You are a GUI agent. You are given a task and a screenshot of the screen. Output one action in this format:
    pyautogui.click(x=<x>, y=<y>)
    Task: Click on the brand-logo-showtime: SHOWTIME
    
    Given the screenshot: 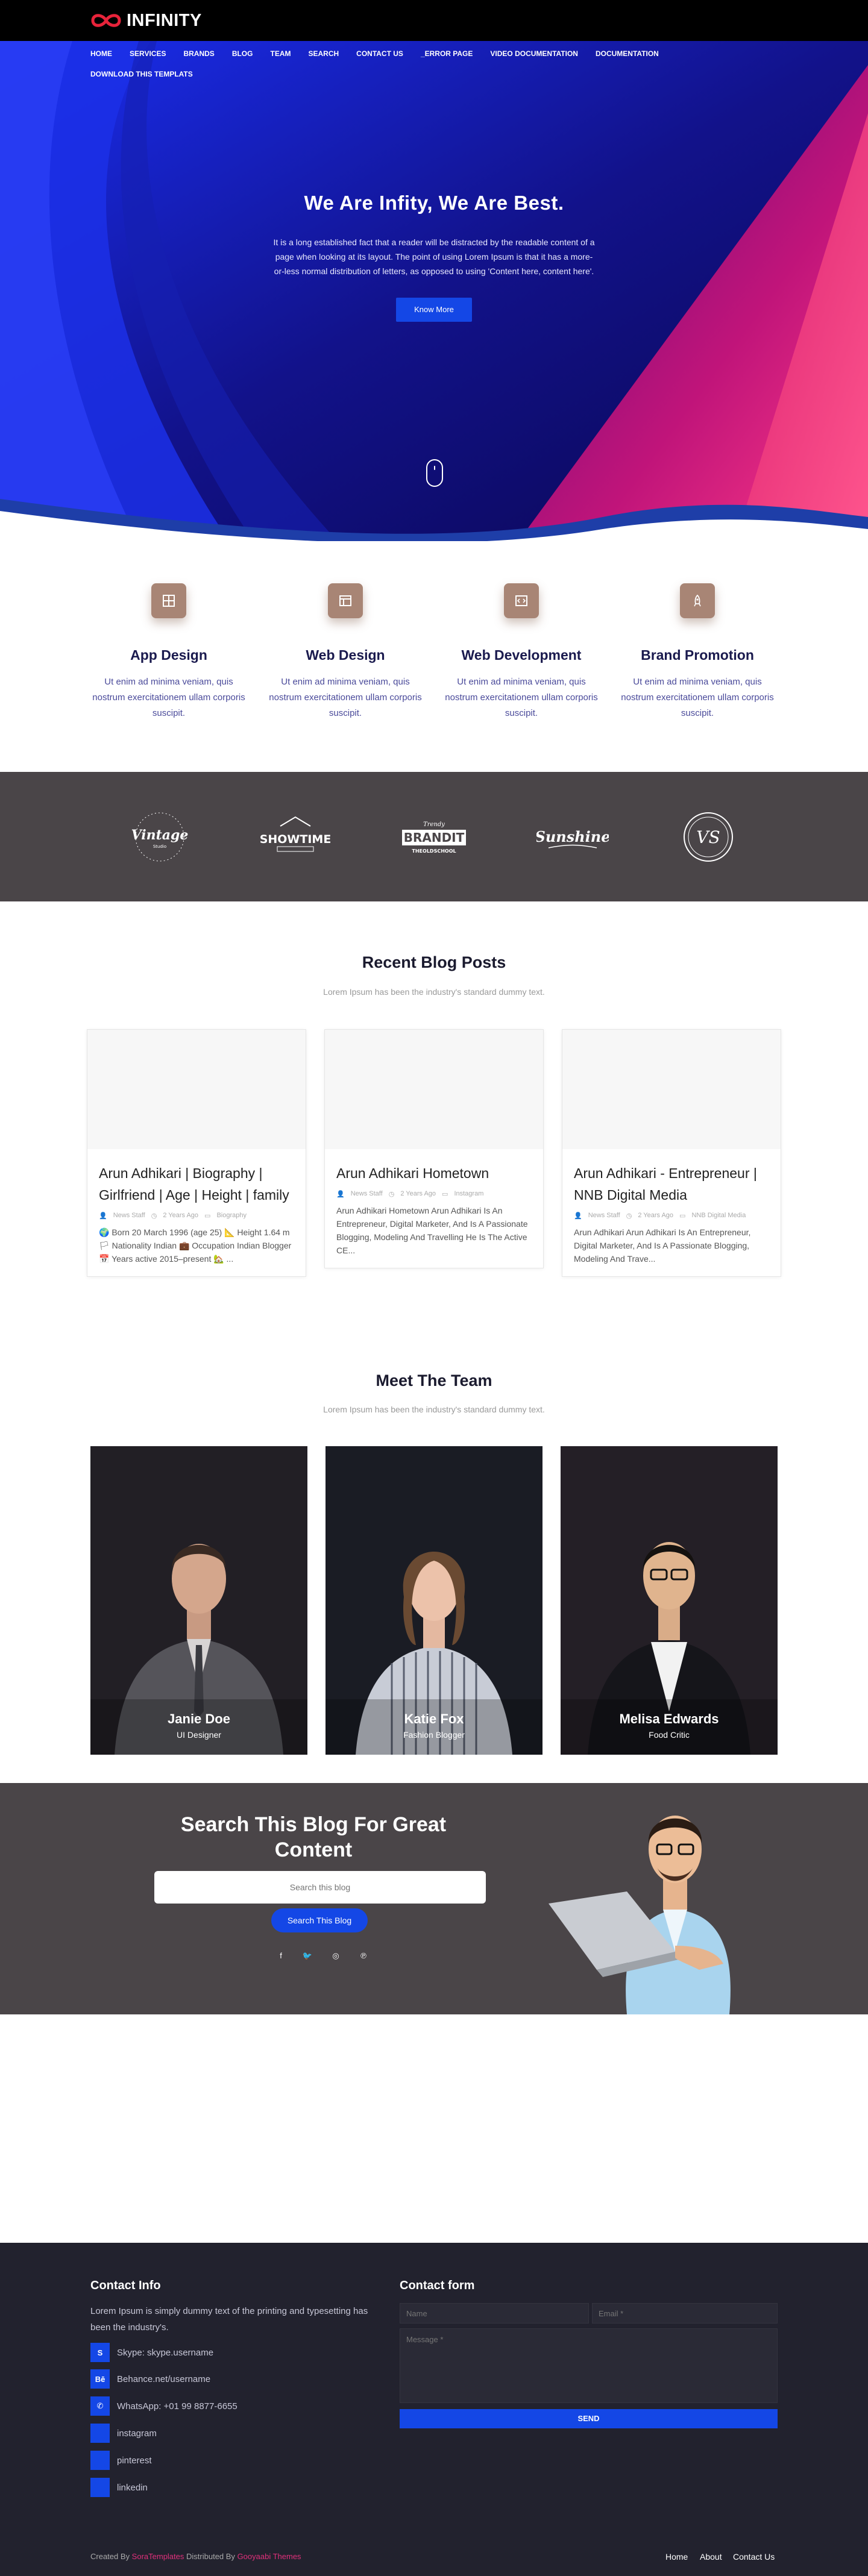 What is the action you would take?
    pyautogui.click(x=295, y=837)
    